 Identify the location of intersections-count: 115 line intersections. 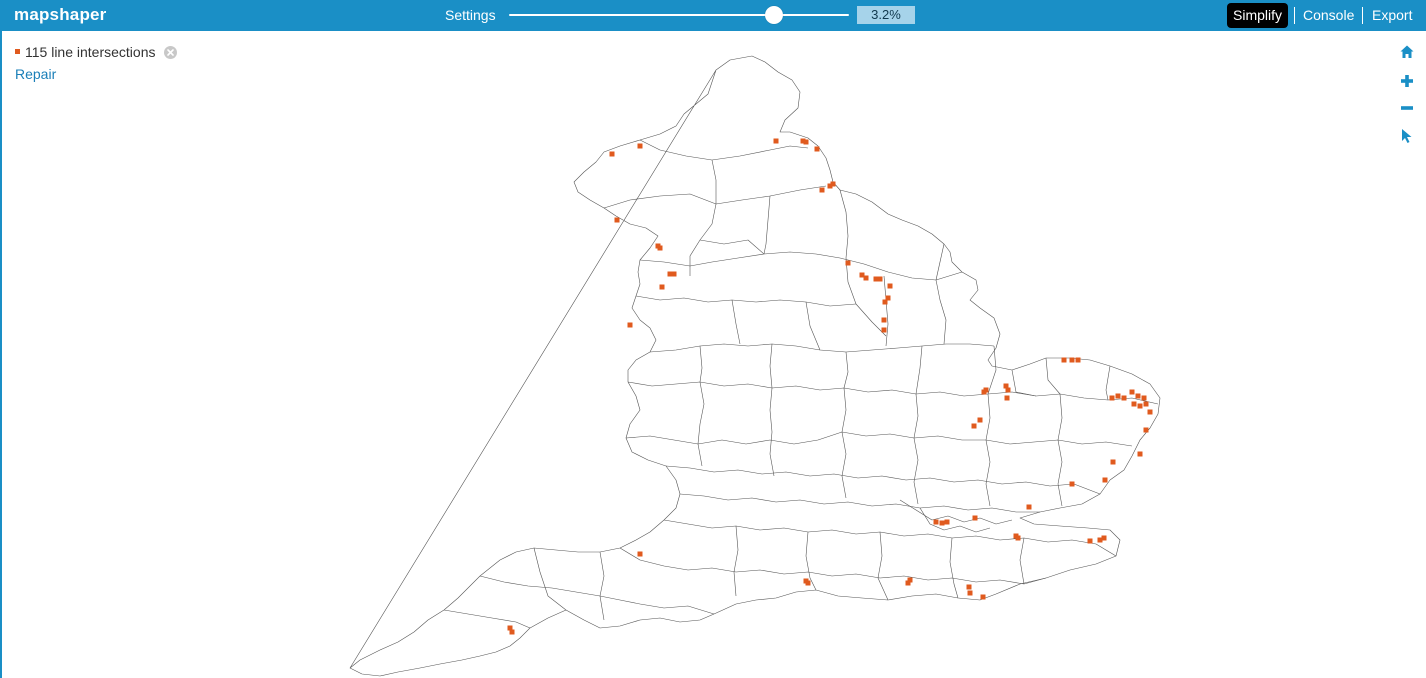
(90, 52).